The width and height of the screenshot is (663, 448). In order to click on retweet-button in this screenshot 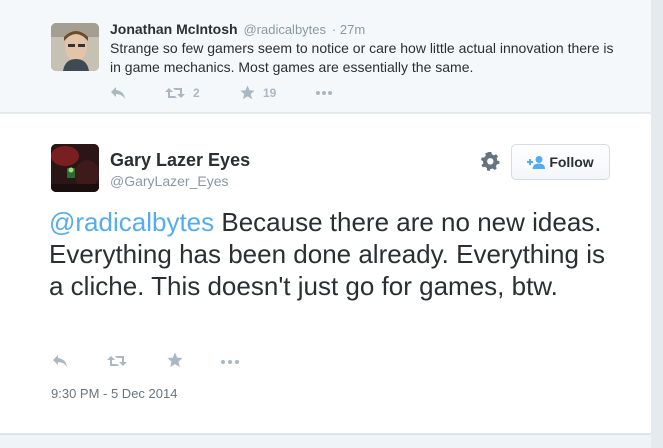, I will do `click(117, 361)`.